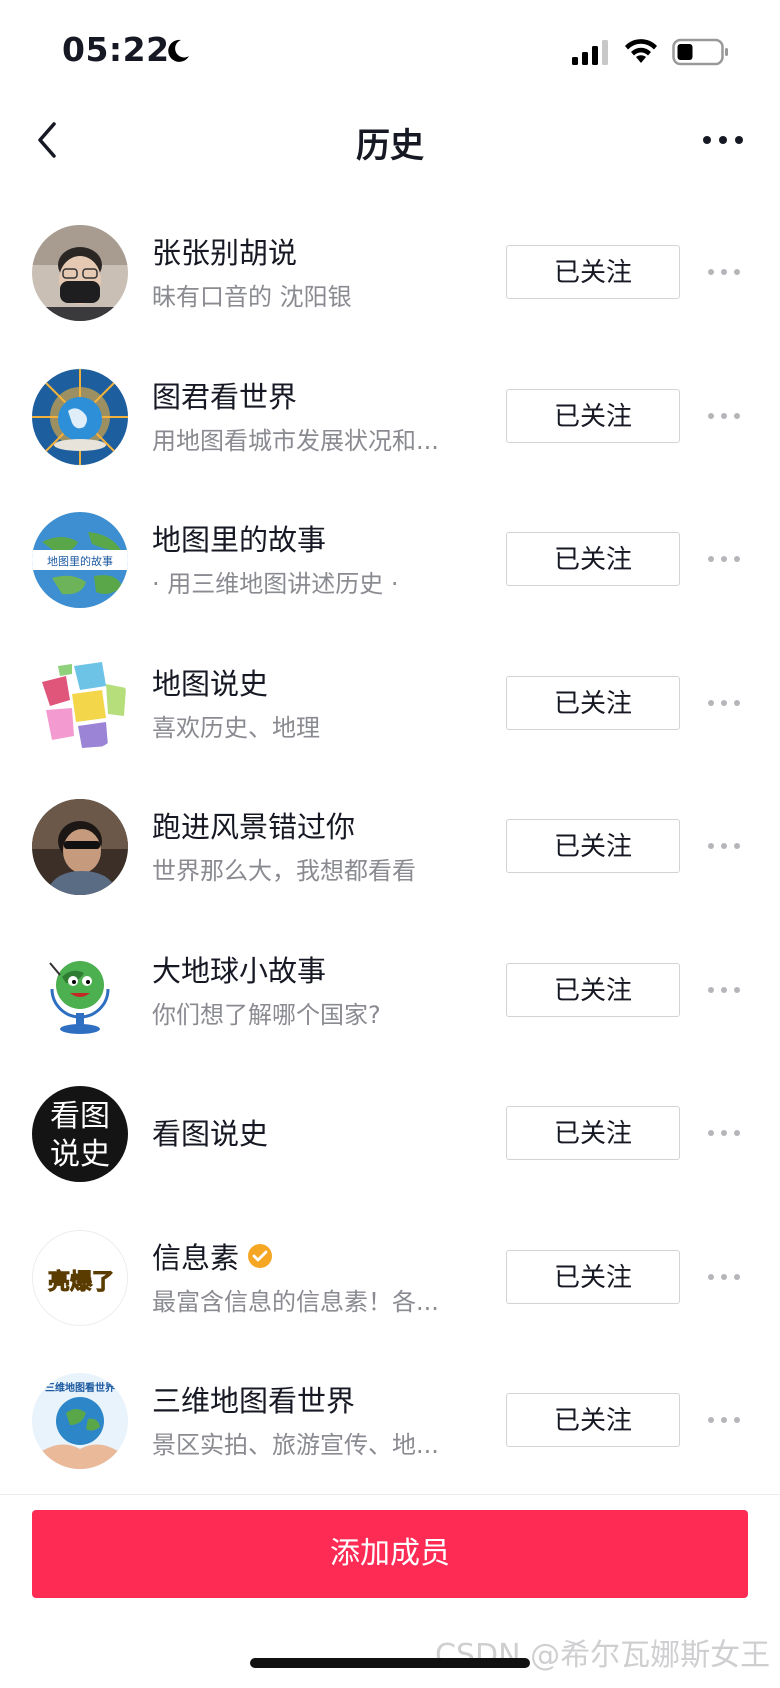 This screenshot has height=1688, width=780. I want to click on user-info: 地图里的故事 · 用三维地图讲述历史 ·, so click(312, 558).